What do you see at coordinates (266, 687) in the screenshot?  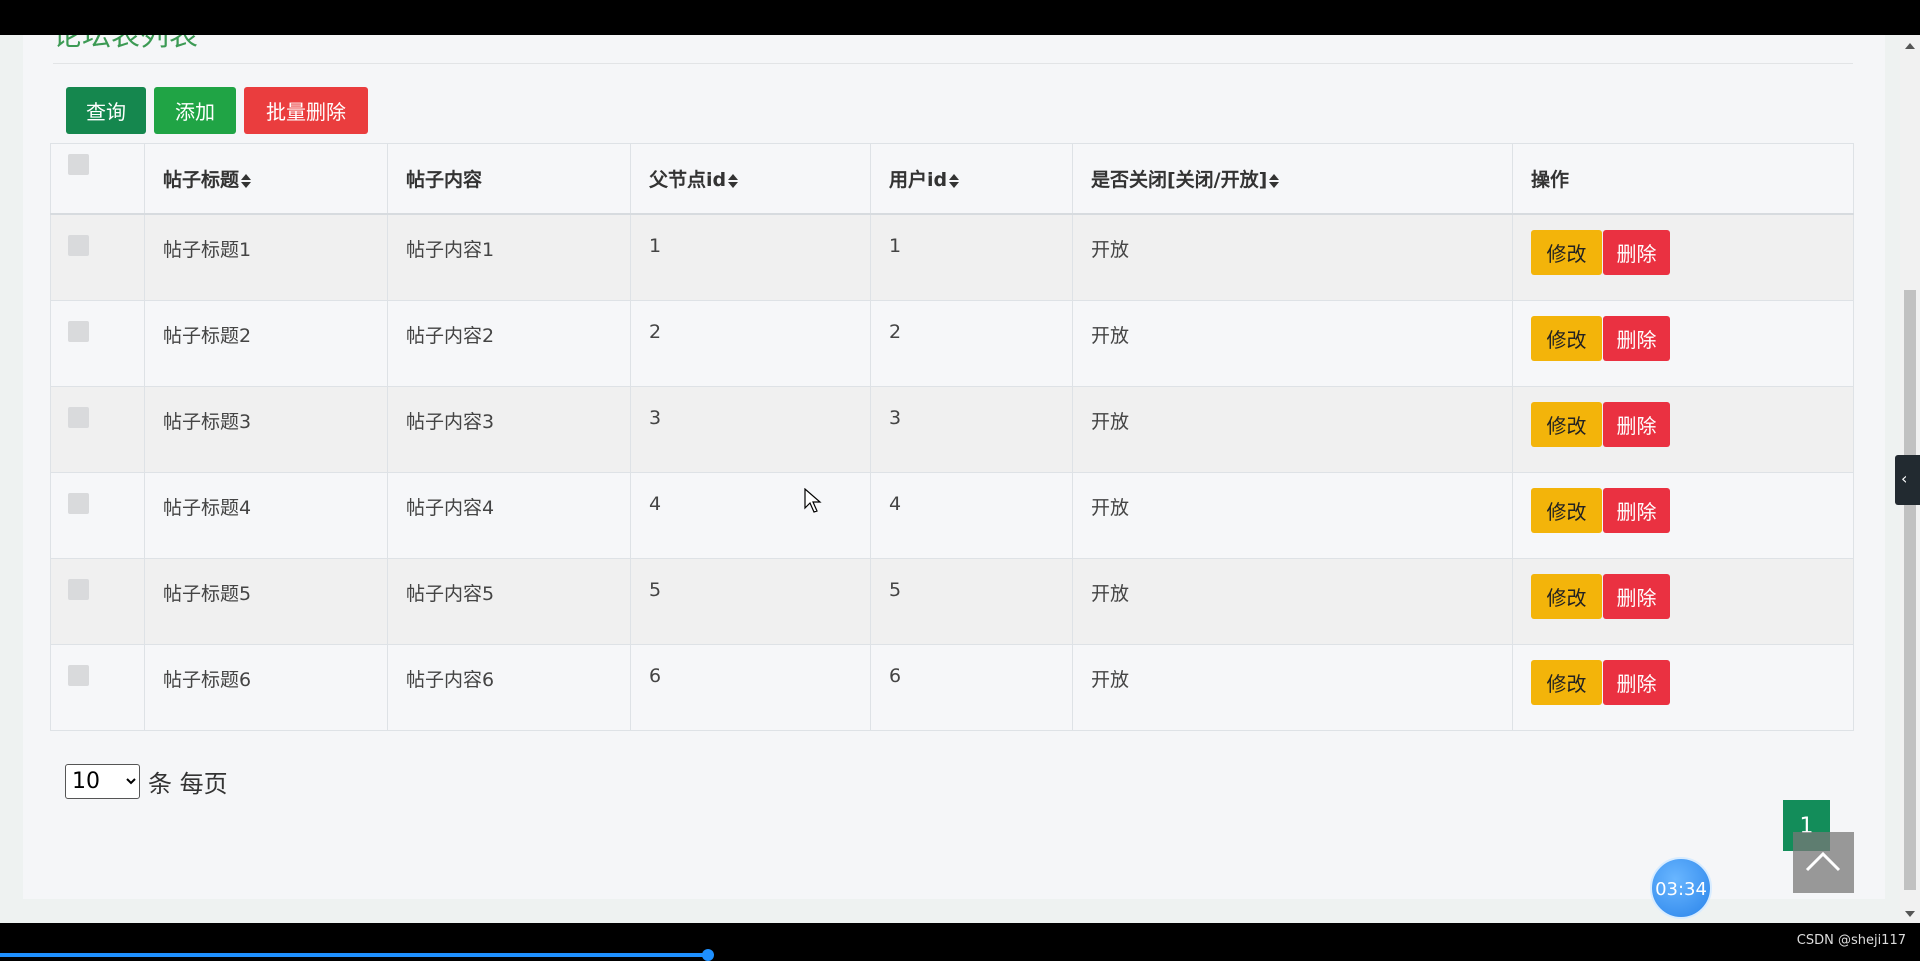 I see `cell-title: 帖子标题6` at bounding box center [266, 687].